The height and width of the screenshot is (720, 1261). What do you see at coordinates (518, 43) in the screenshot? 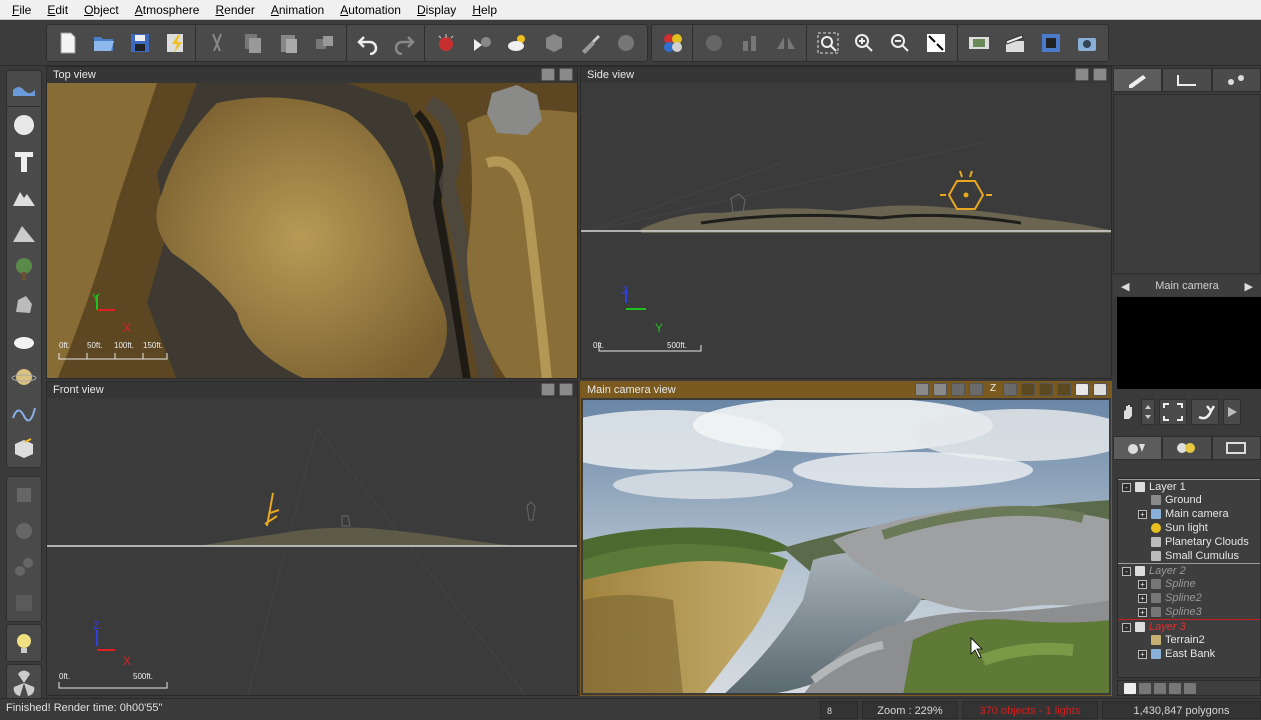
I see `atmosphere-editor-button` at bounding box center [518, 43].